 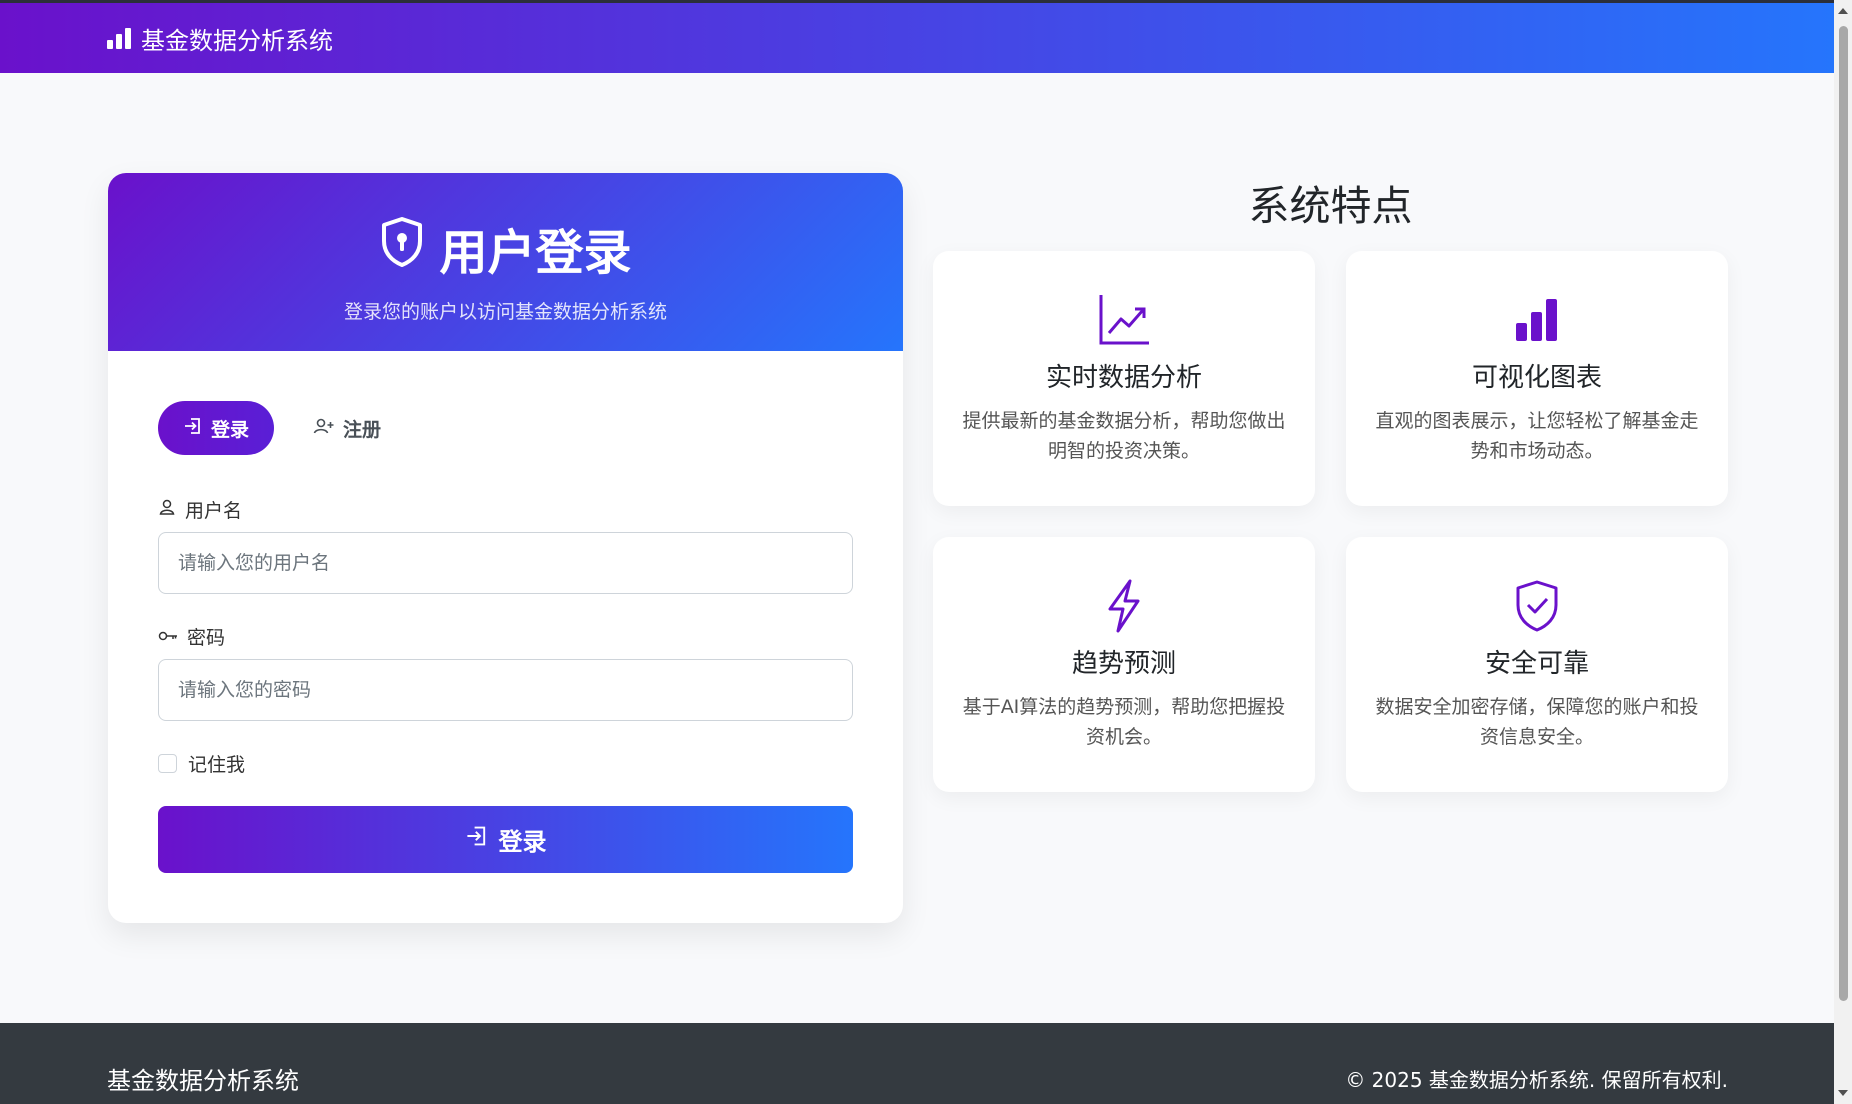 What do you see at coordinates (237, 40) in the screenshot?
I see `brand-name: 基金数据分析系统` at bounding box center [237, 40].